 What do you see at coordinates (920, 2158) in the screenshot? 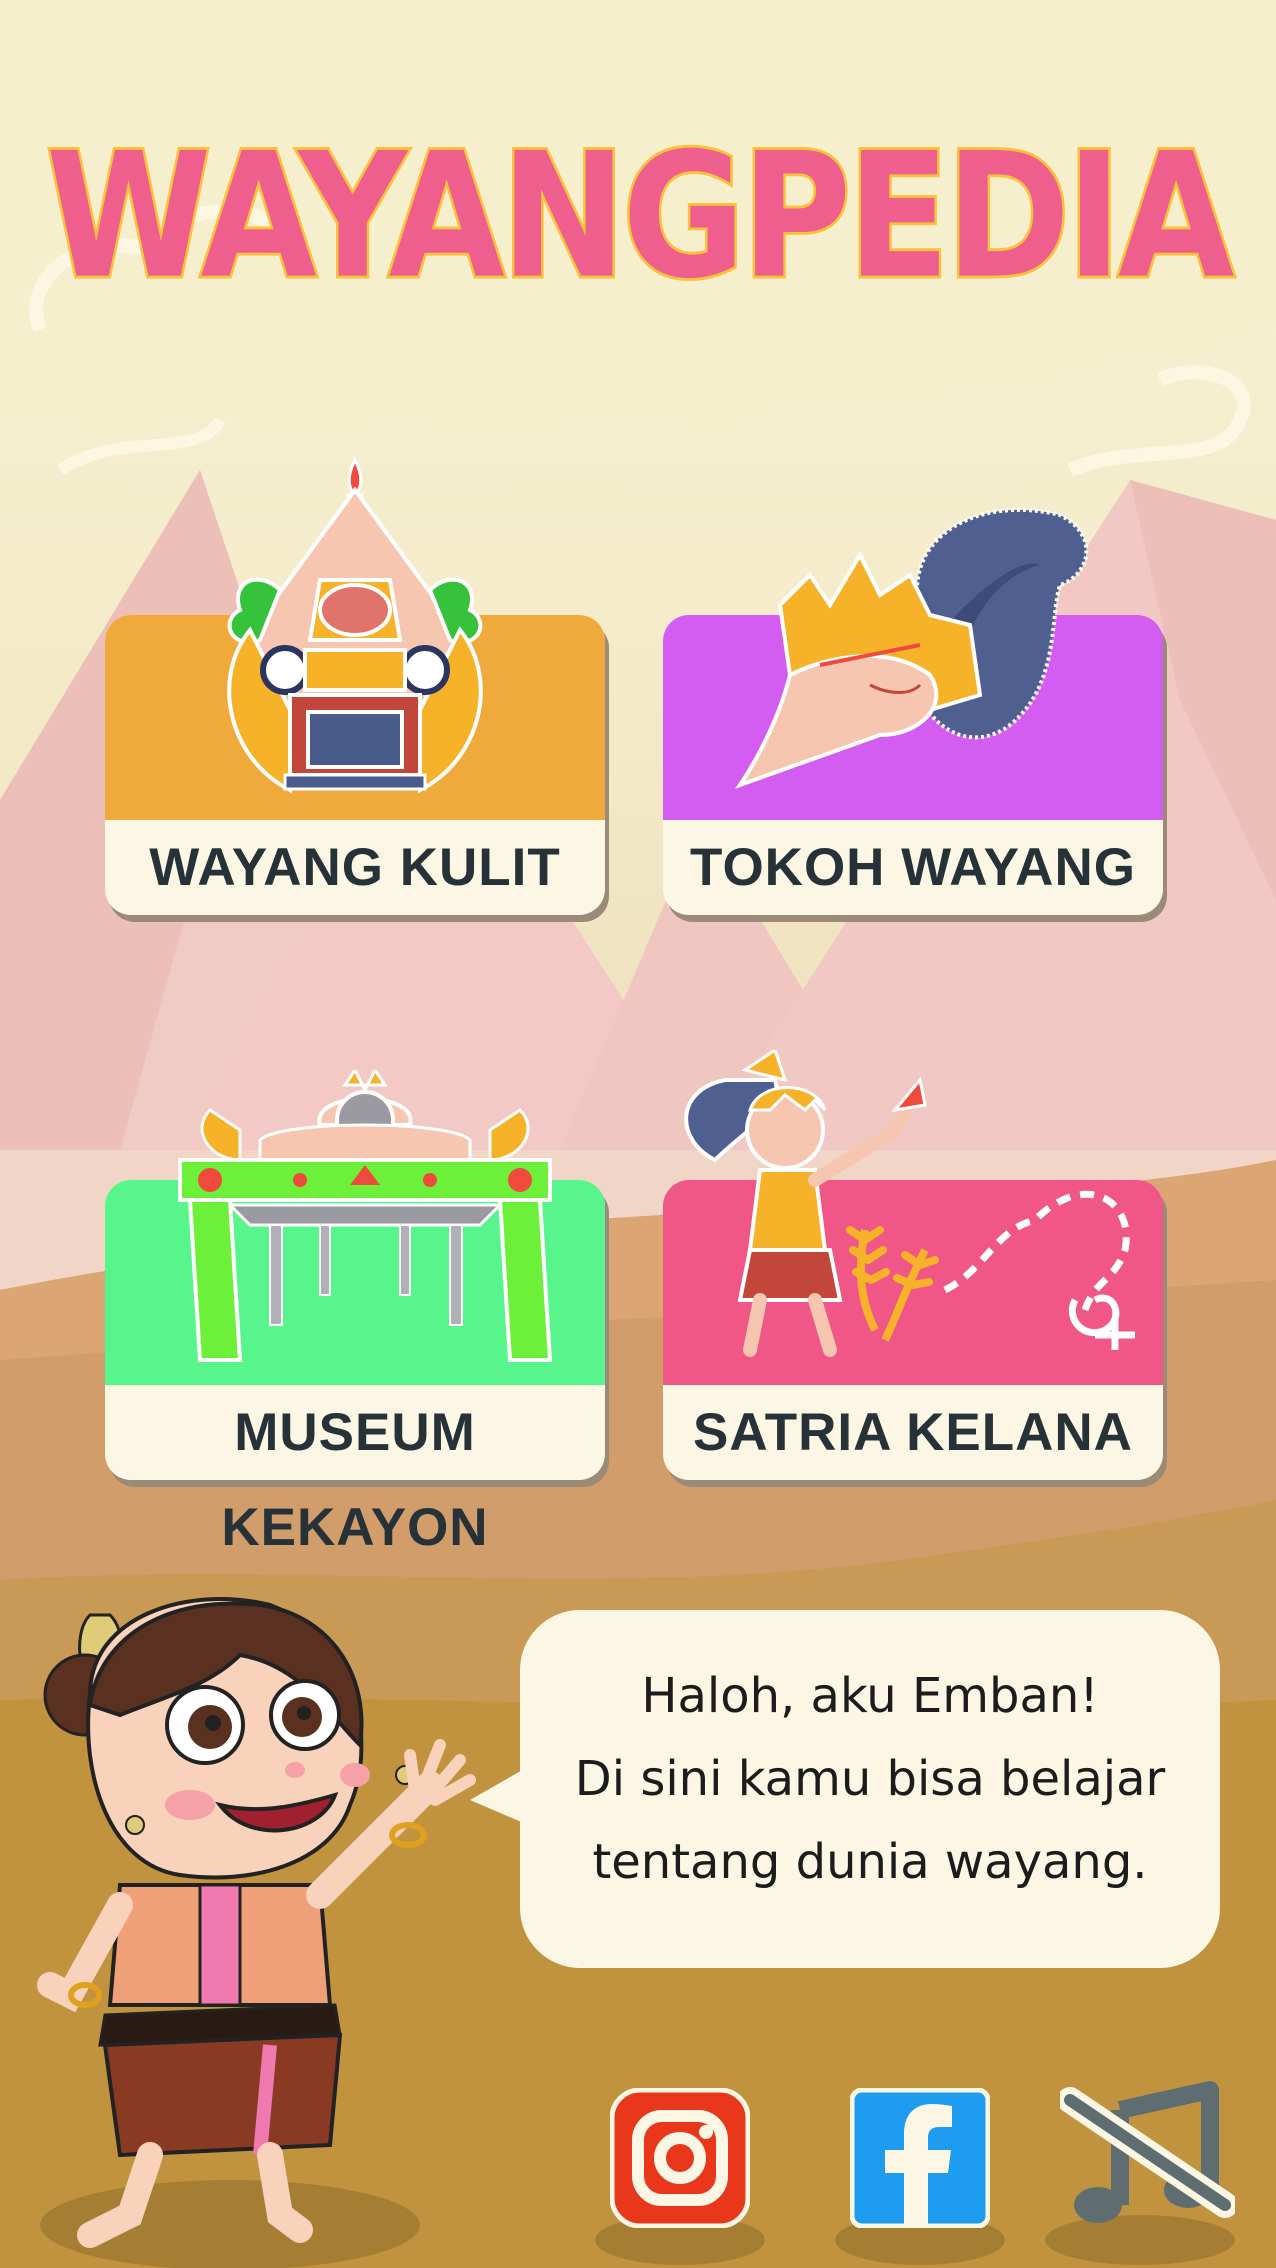
I see `facebook-icon` at bounding box center [920, 2158].